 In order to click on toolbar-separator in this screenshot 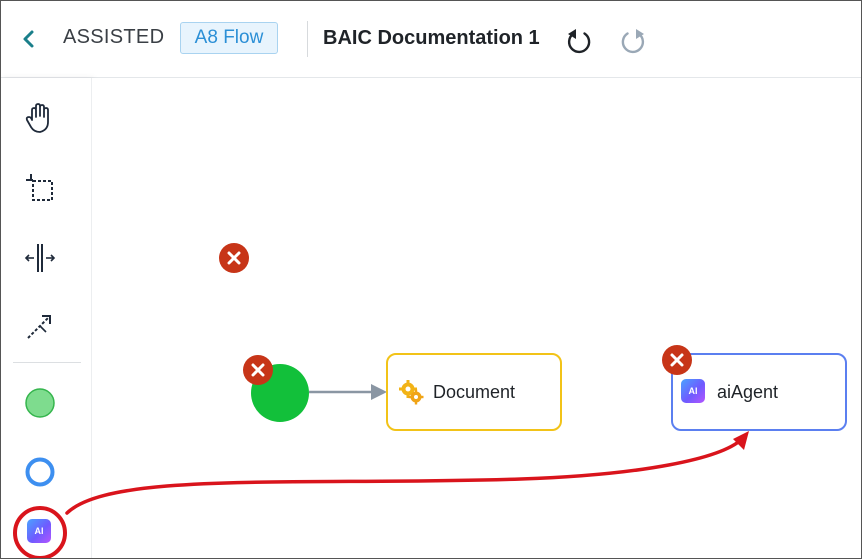, I will do `click(47, 362)`.